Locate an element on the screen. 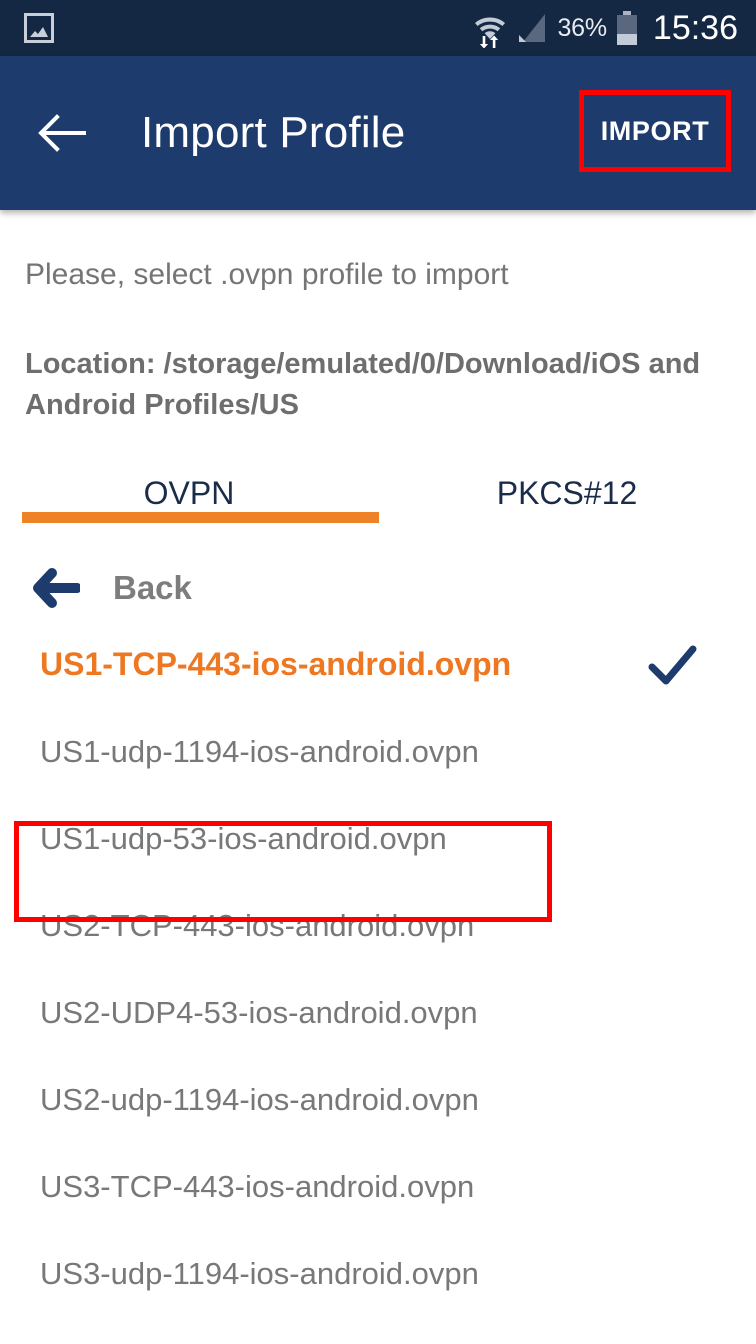  file-row: US3-TCP-443-ios-android.ovpn is located at coordinates (378, 1186).